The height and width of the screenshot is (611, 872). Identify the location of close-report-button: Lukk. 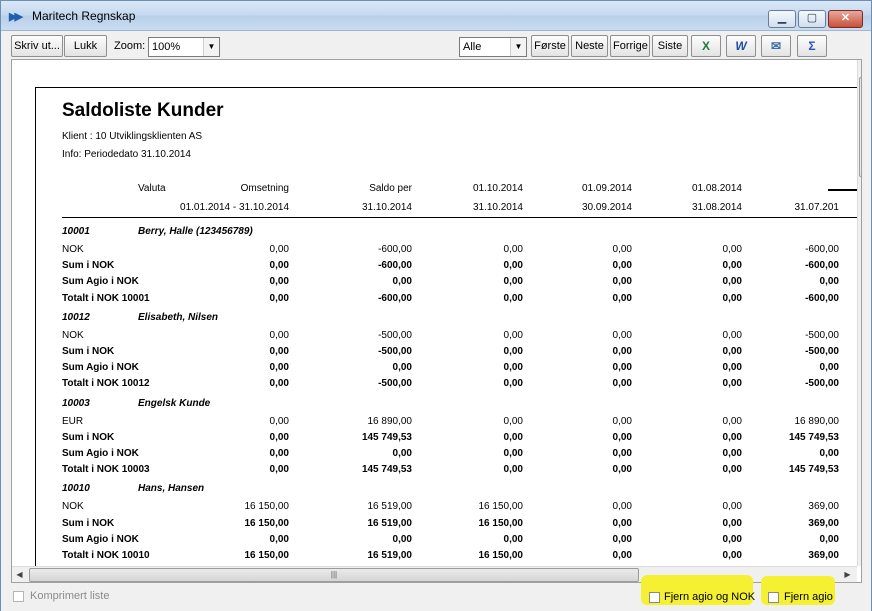
(85, 46).